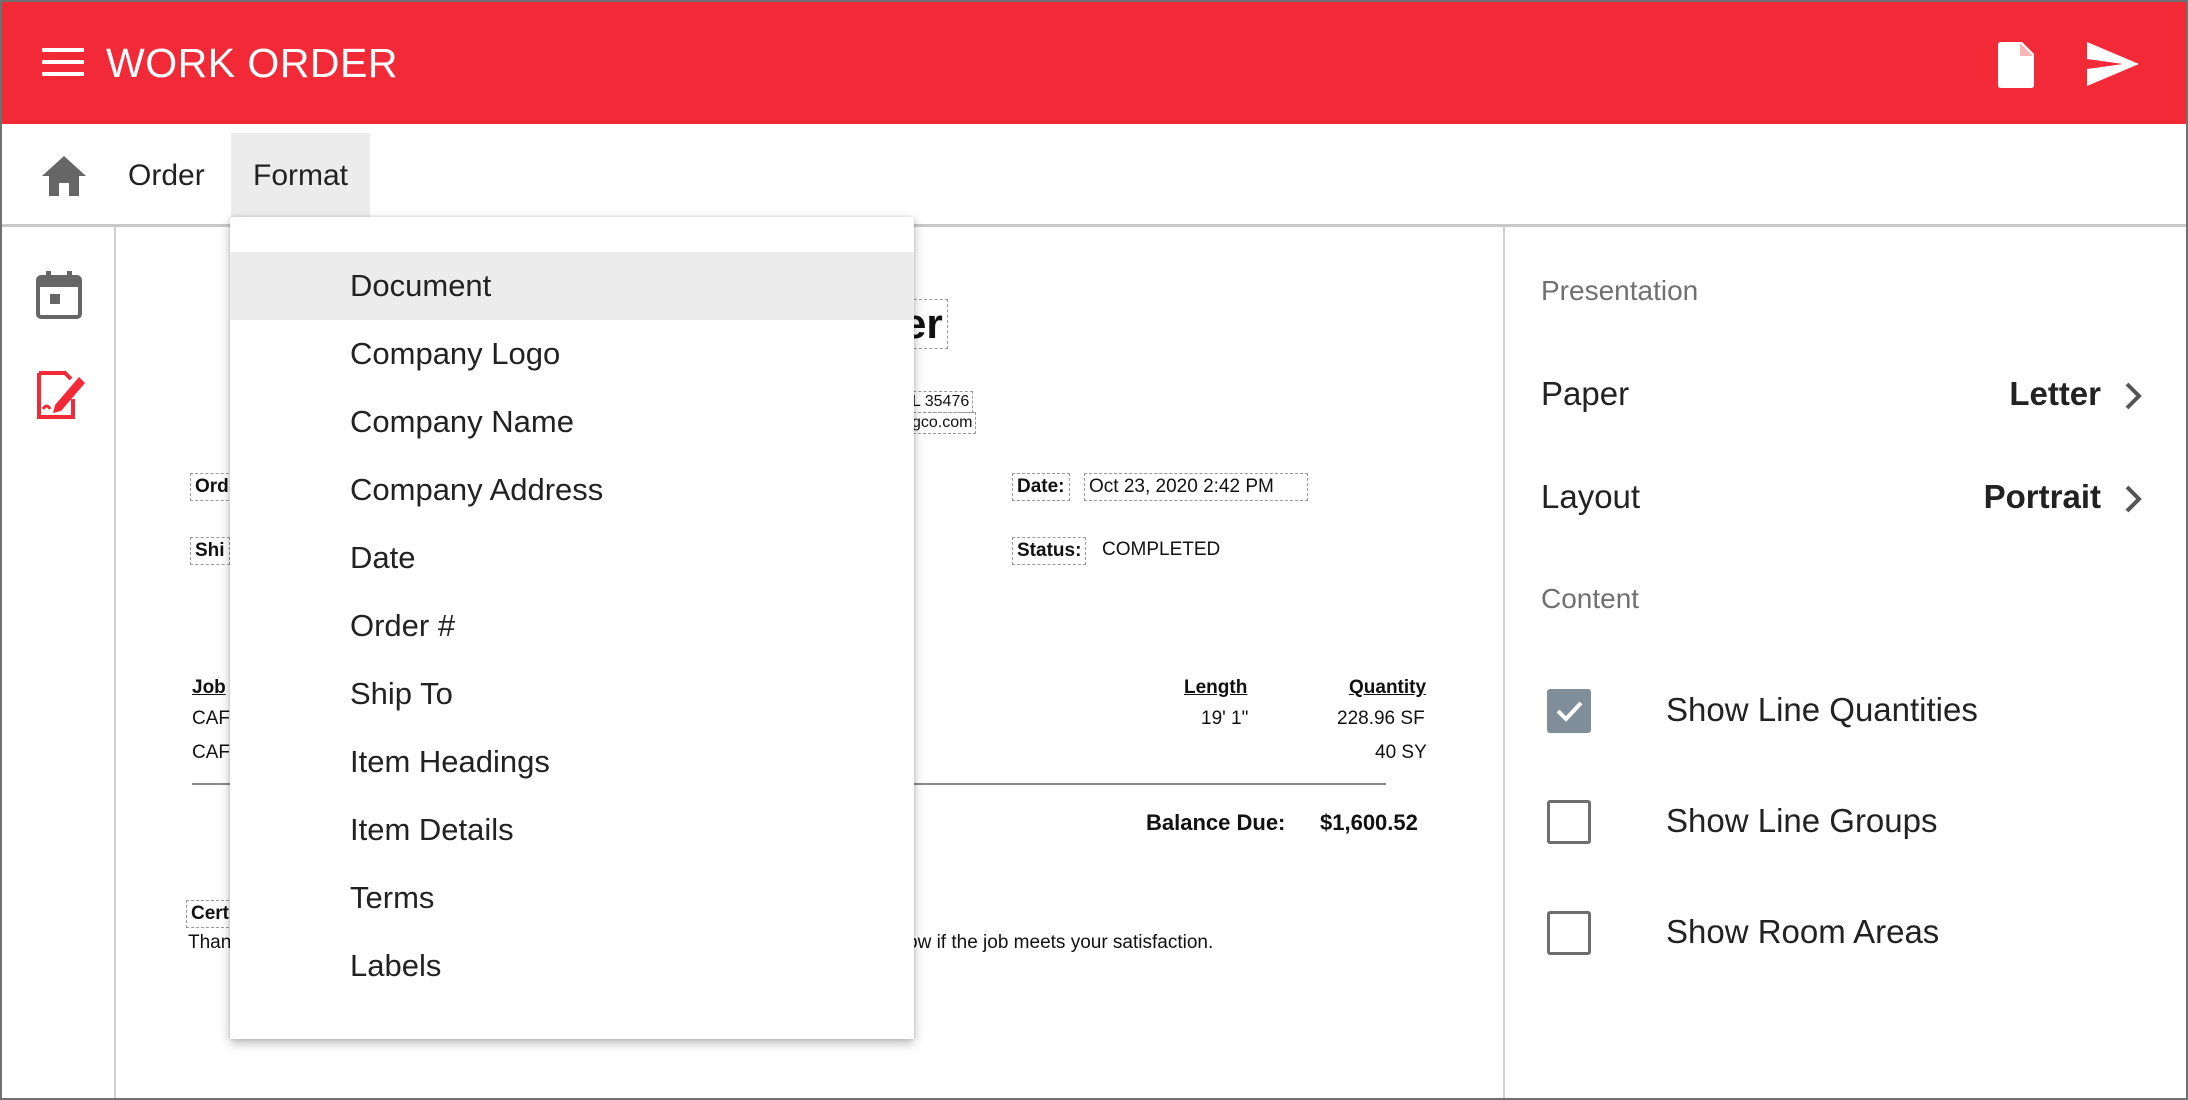  What do you see at coordinates (1569, 822) in the screenshot?
I see `show-line-groups-checkbox` at bounding box center [1569, 822].